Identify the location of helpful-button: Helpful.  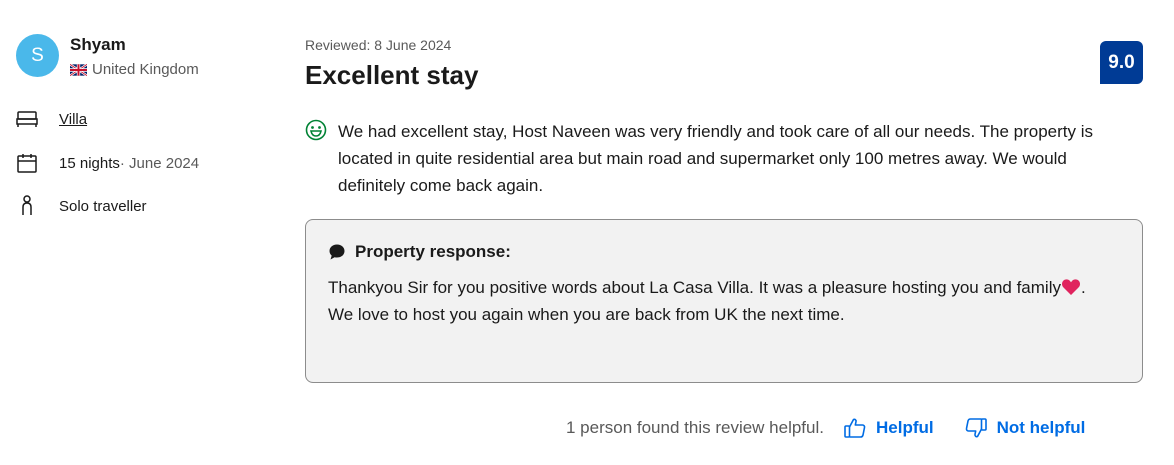
(888, 428).